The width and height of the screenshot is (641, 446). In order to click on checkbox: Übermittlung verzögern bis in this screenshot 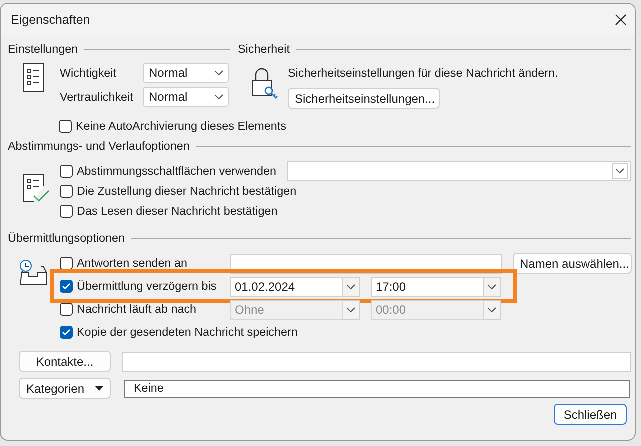, I will do `click(138, 286)`.